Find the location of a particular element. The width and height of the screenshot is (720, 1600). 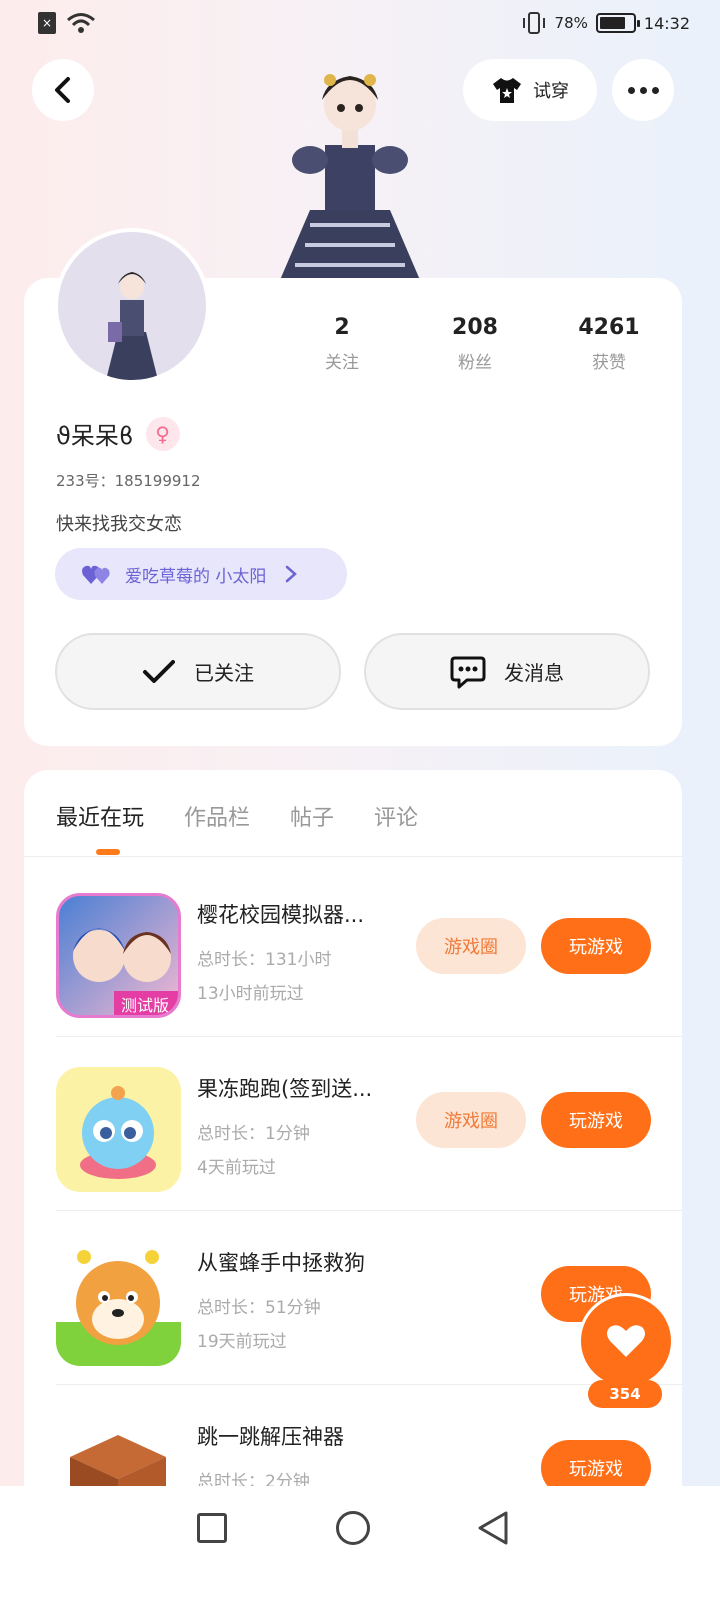

like-count: 354 is located at coordinates (625, 1394).